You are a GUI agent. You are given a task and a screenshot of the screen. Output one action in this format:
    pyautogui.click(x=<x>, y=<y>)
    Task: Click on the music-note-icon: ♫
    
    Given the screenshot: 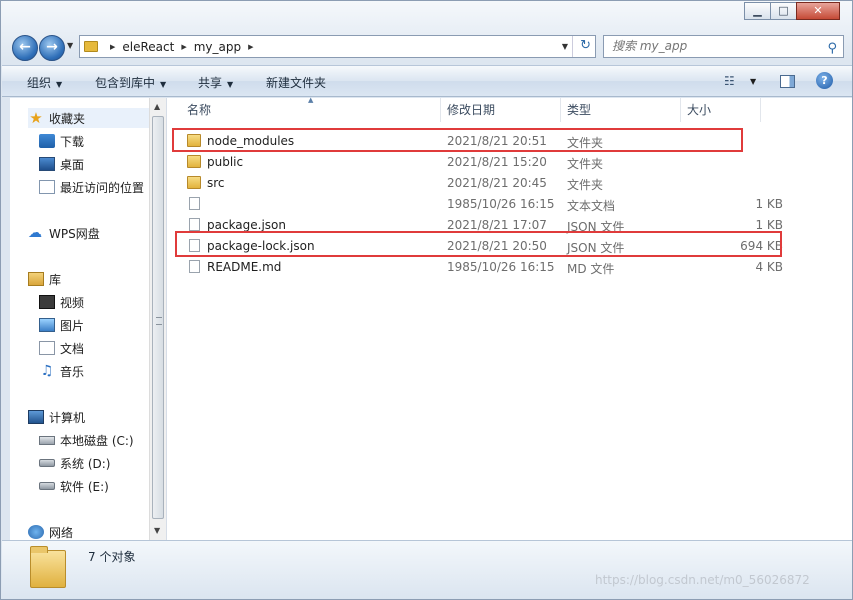 What is the action you would take?
    pyautogui.click(x=47, y=371)
    